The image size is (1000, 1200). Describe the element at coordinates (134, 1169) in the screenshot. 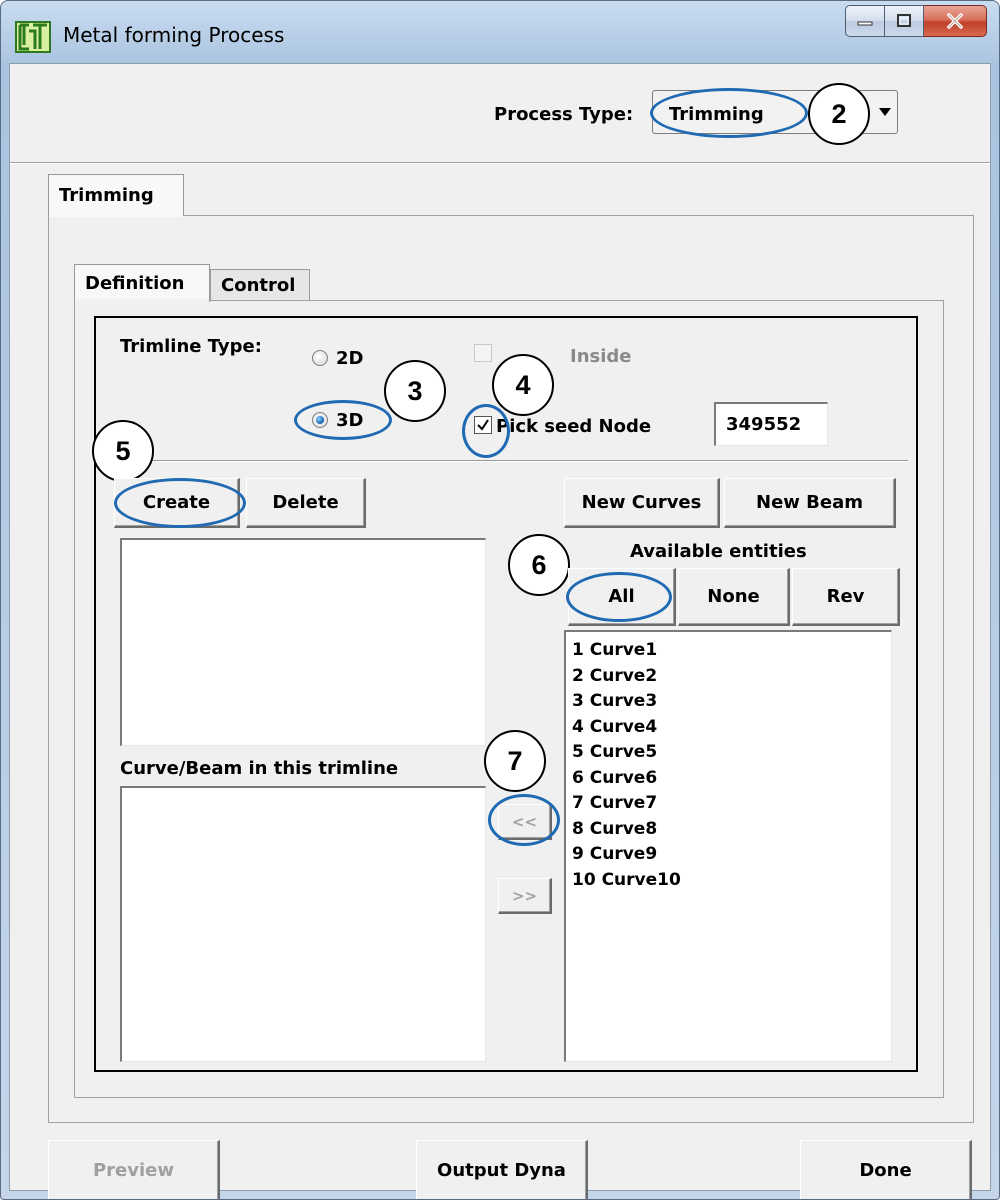

I see `preview-button: Preview` at that location.